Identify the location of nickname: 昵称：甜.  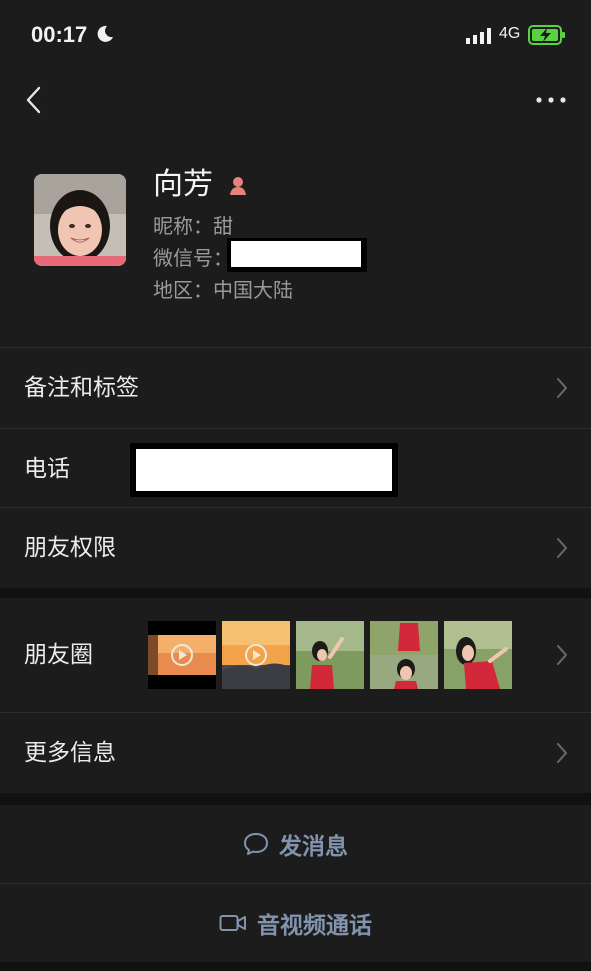
(193, 226).